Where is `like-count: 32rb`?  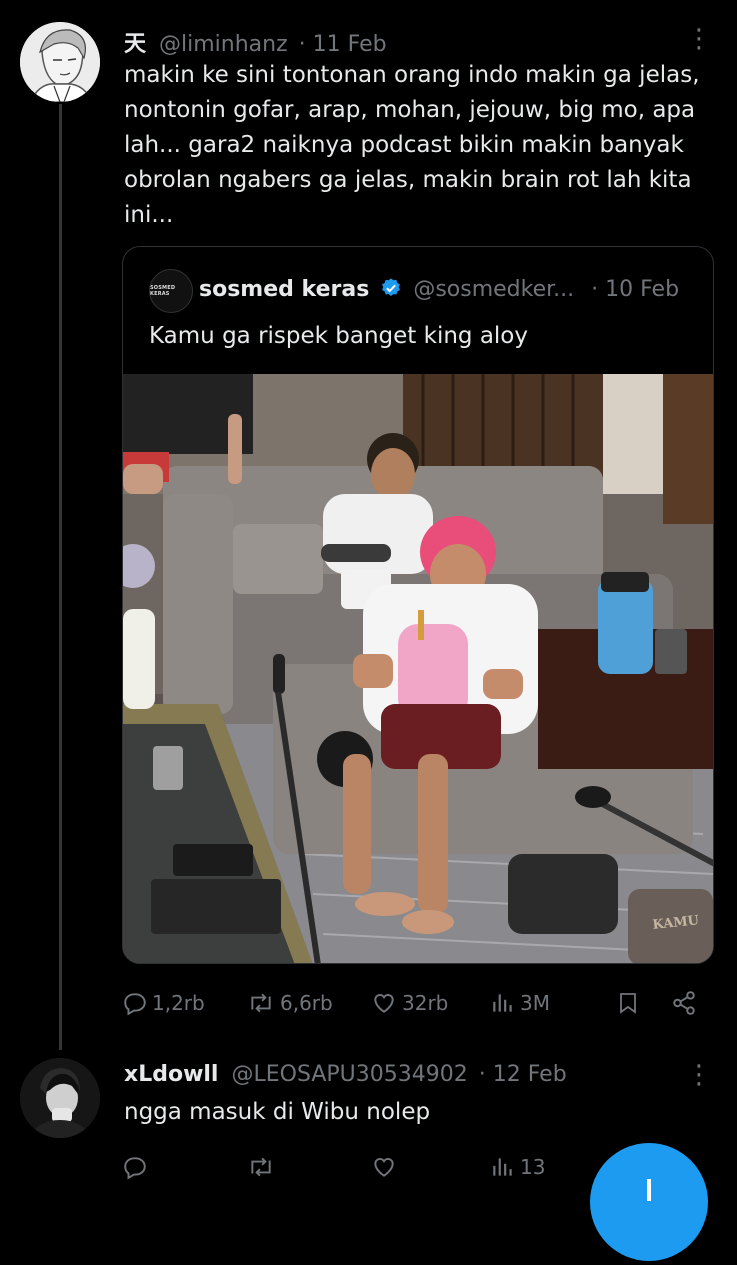 like-count: 32rb is located at coordinates (425, 1003).